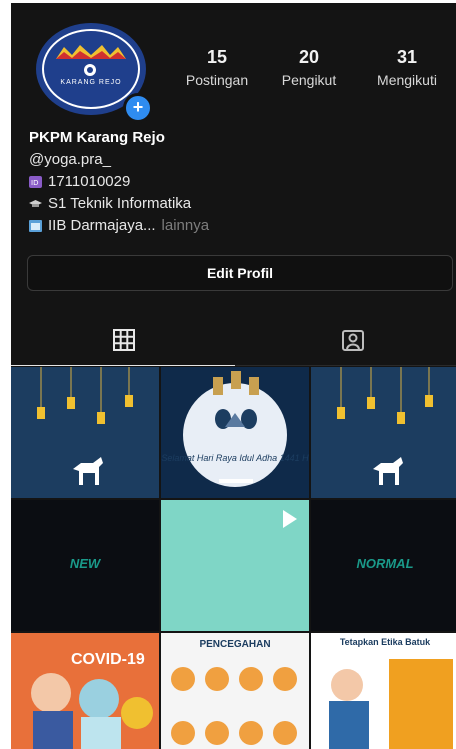 Image resolution: width=456 pixels, height=749 pixels. I want to click on bio-campus-line: IIB Darmajaya... lainnya, so click(119, 226).